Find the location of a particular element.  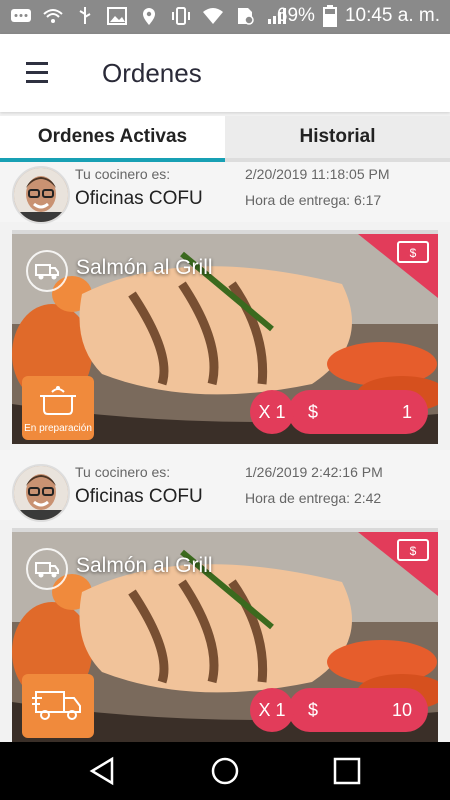

price-pill: $ 10 is located at coordinates (358, 710).